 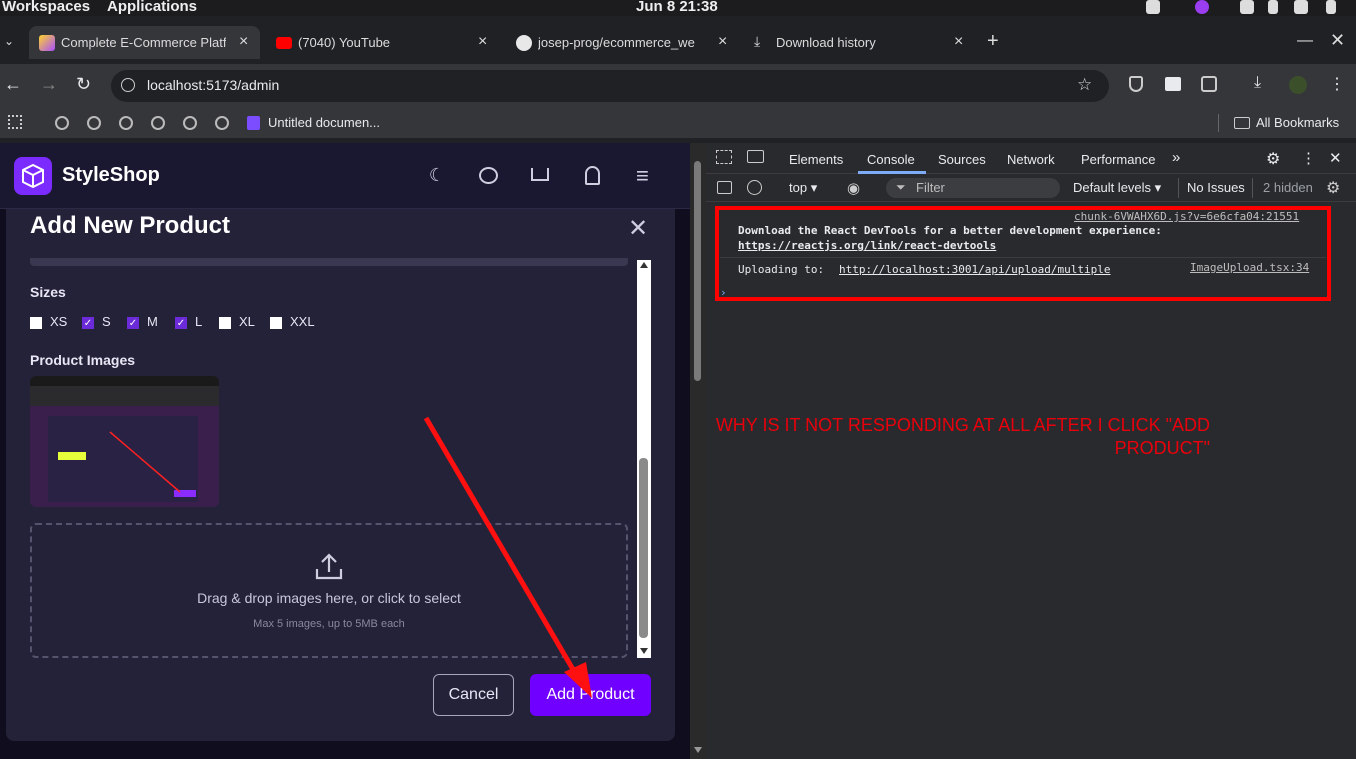 I want to click on live-expression-eye-icon: ◉, so click(x=853, y=188).